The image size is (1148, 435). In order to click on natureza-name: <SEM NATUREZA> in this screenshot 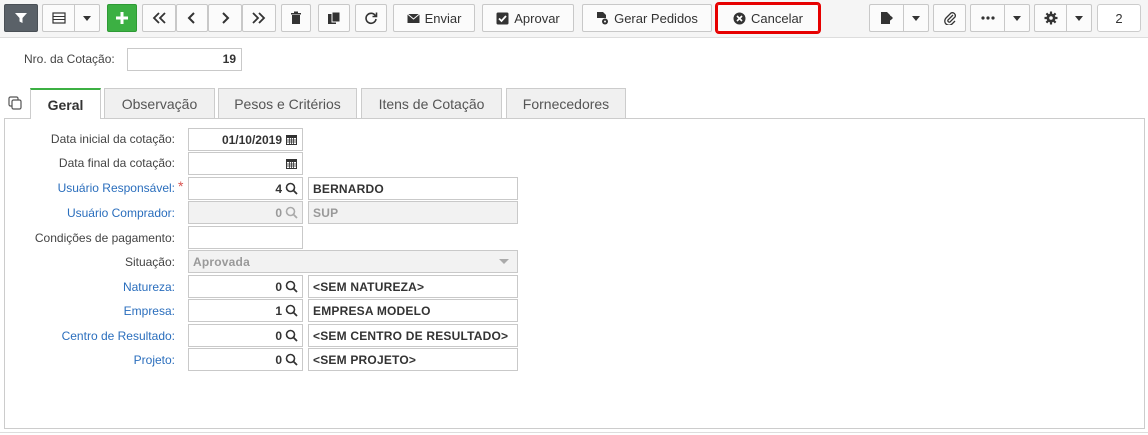, I will do `click(369, 286)`.